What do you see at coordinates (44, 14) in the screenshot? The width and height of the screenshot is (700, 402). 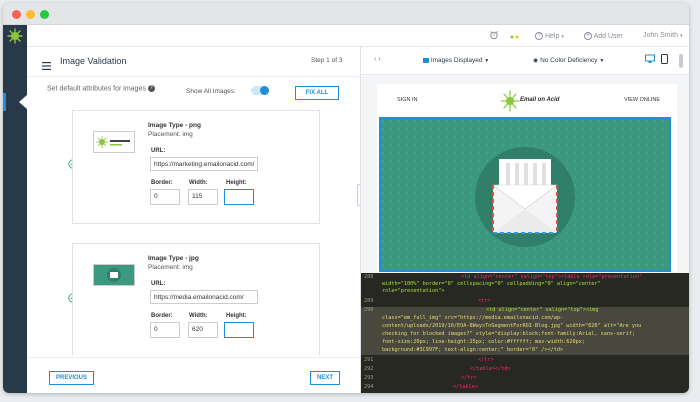 I see `maximize-window-button` at bounding box center [44, 14].